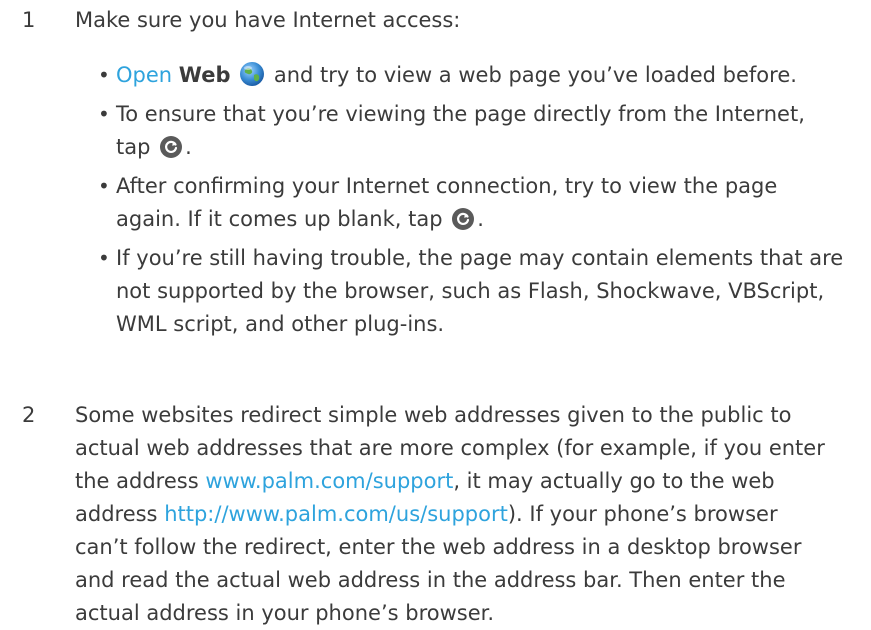 This screenshot has width=871, height=630. Describe the element at coordinates (144, 75) in the screenshot. I see `open-link: Open` at that location.